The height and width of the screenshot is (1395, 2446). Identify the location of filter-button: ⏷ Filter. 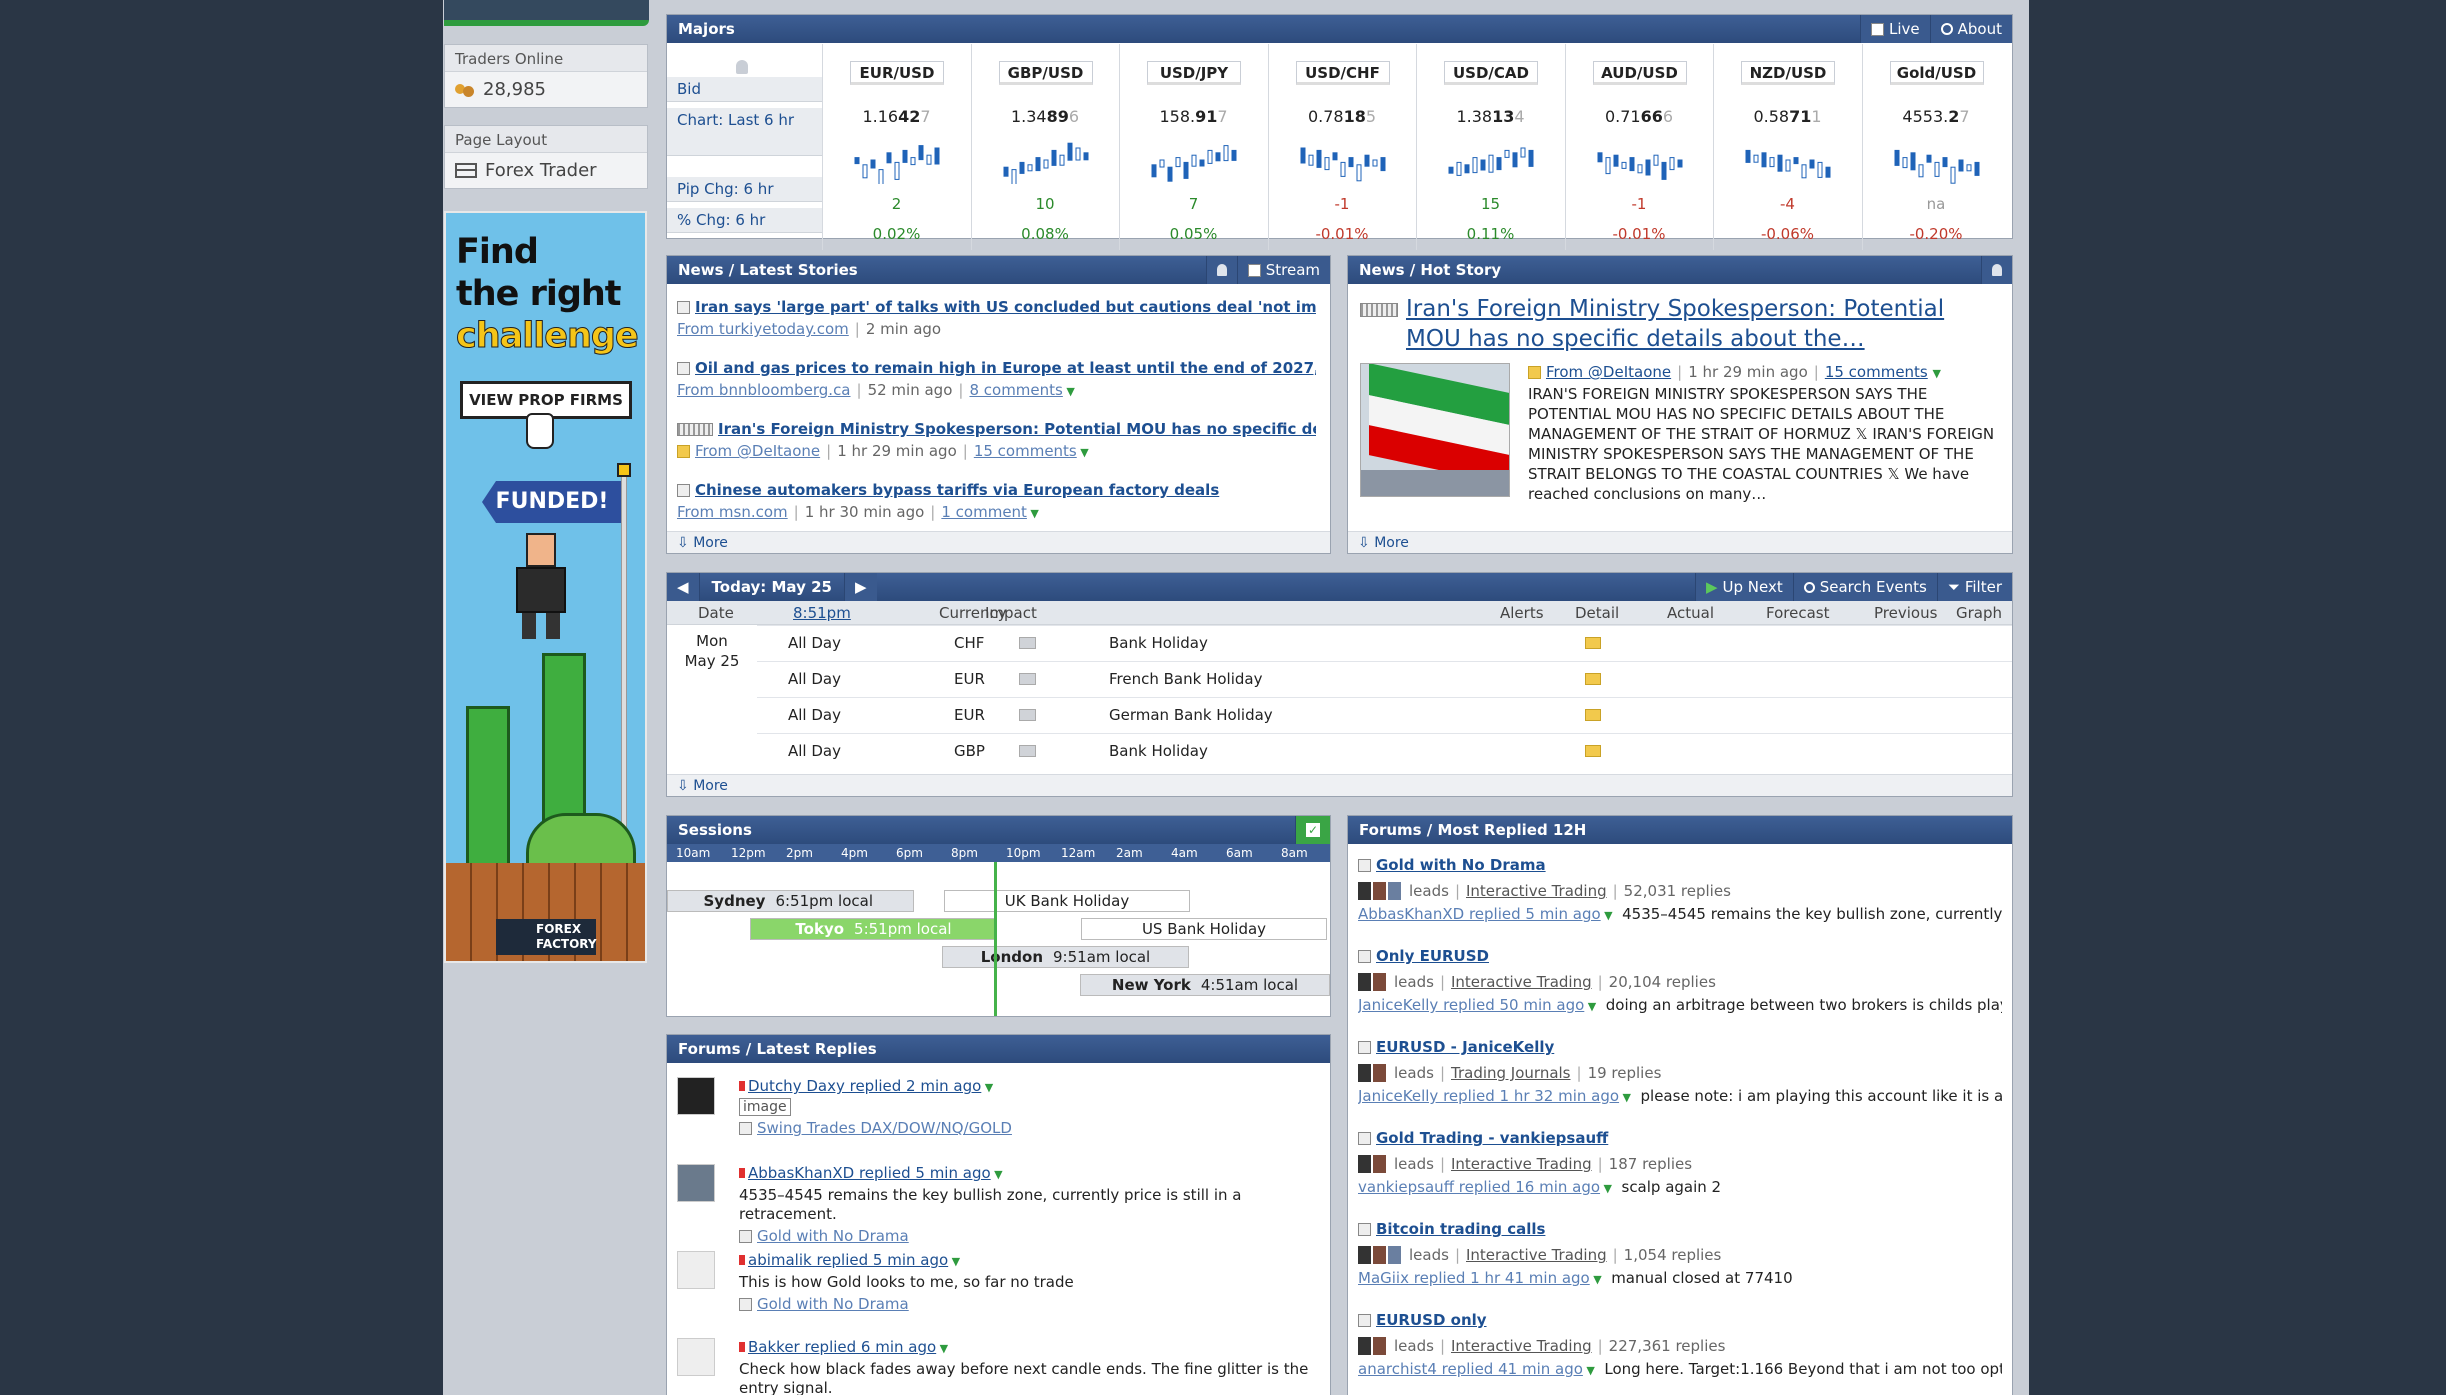
(1974, 587).